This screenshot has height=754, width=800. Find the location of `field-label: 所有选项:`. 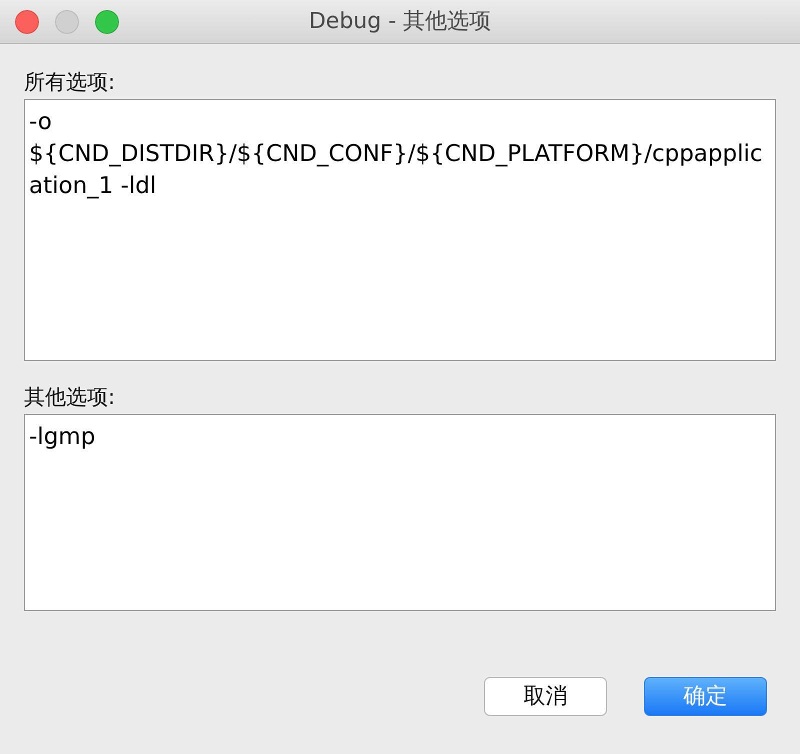

field-label: 所有选项: is located at coordinates (70, 82).